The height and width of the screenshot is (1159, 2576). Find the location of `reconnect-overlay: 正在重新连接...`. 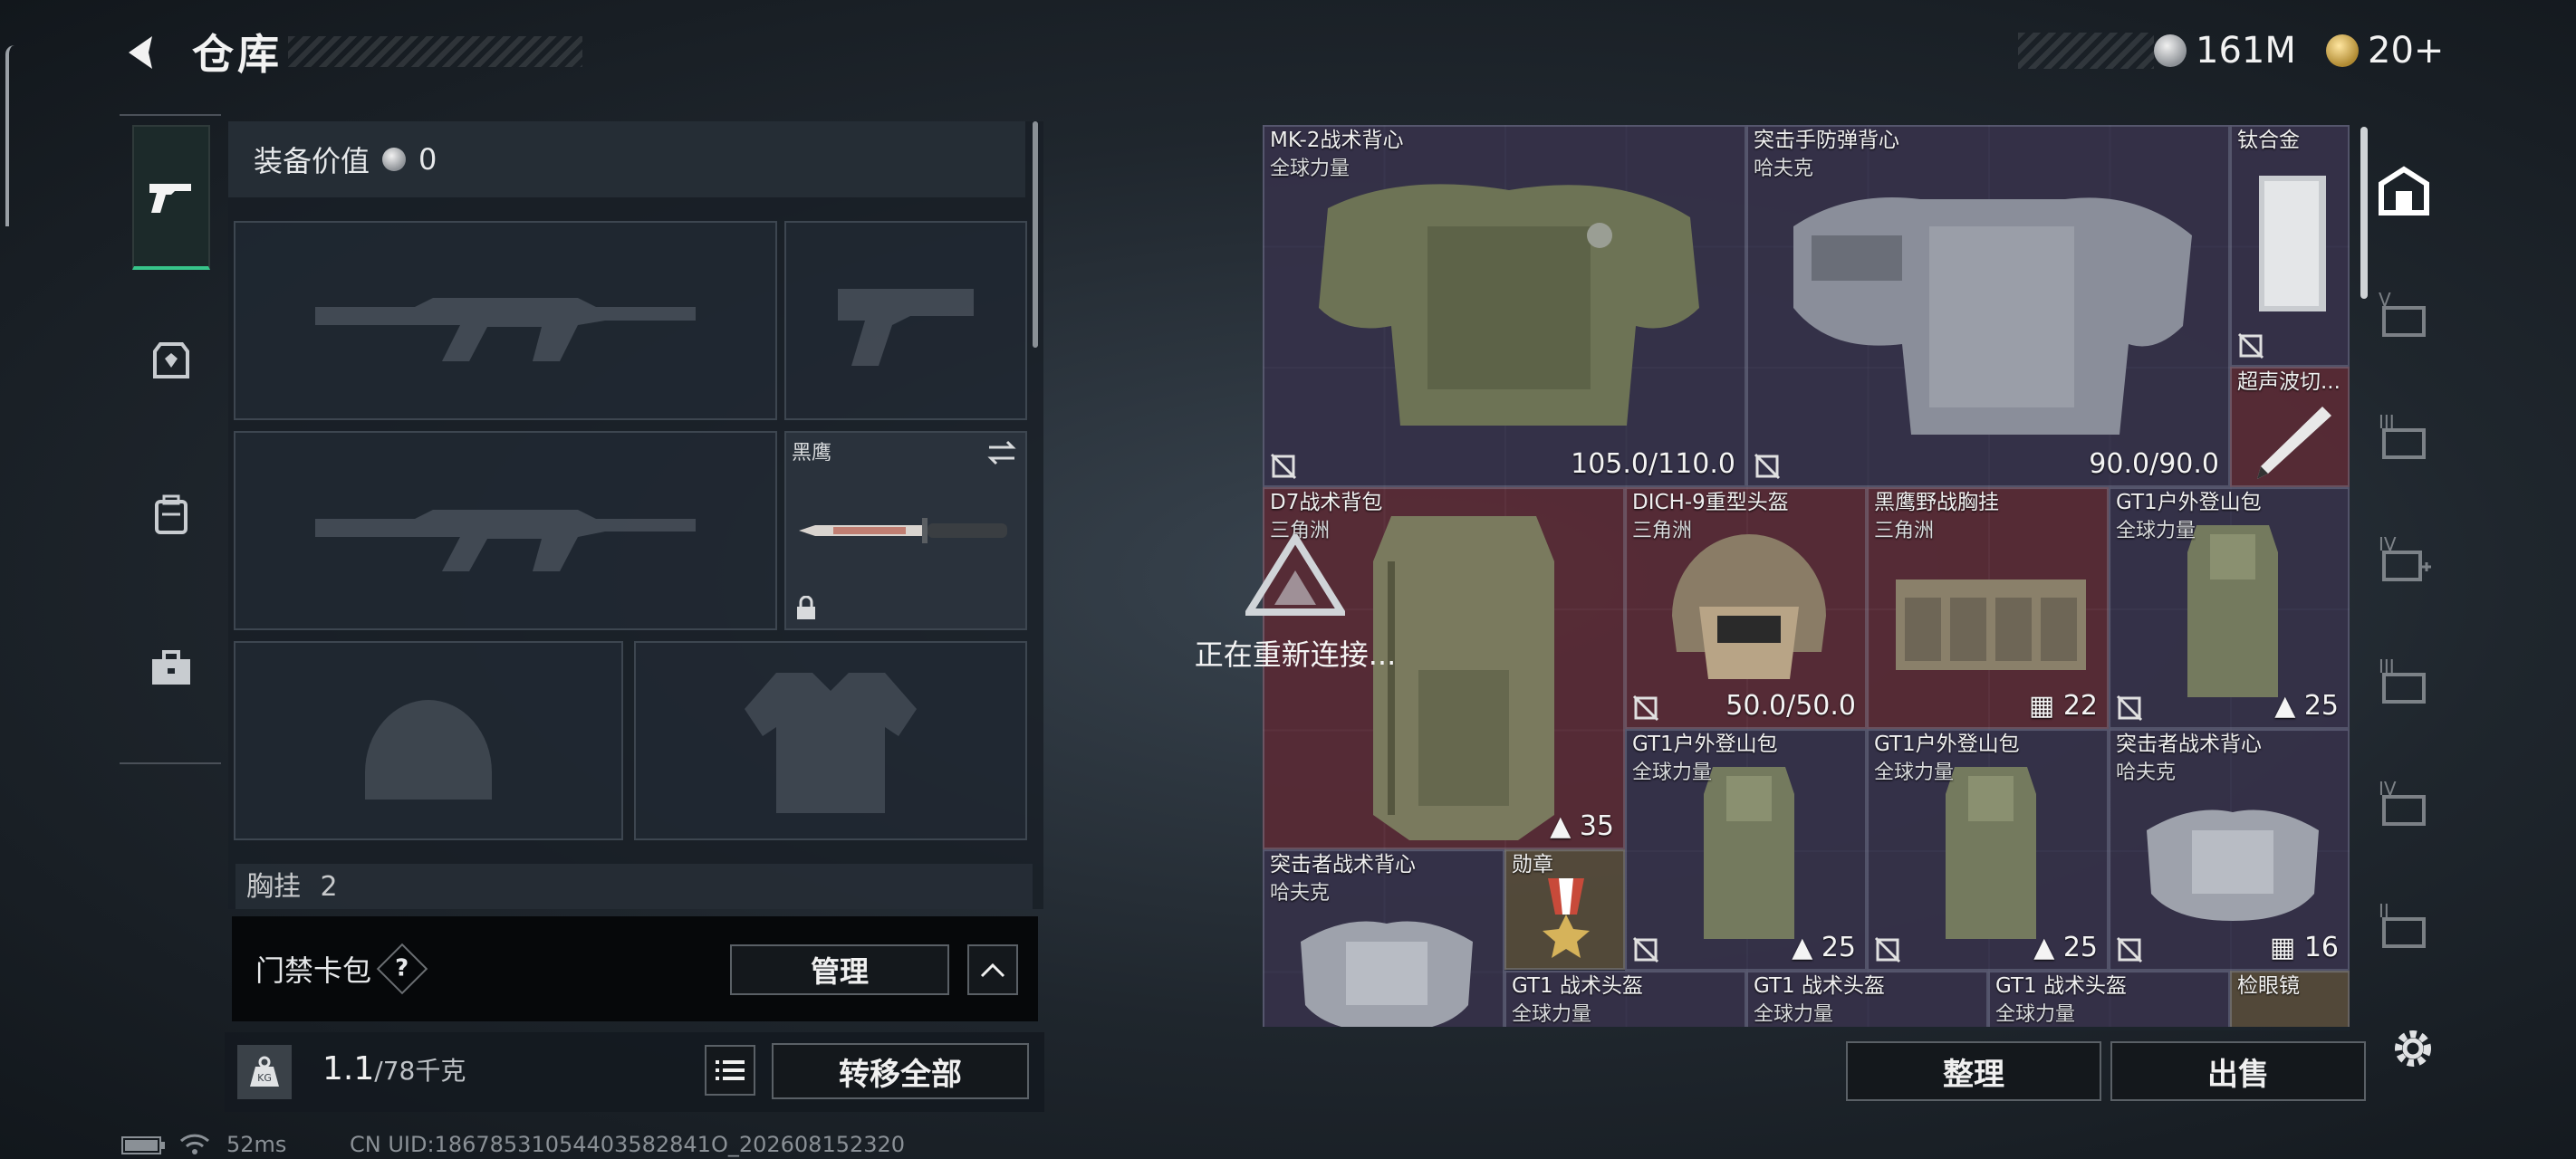

reconnect-overlay: 正在重新连接... is located at coordinates (1295, 603).